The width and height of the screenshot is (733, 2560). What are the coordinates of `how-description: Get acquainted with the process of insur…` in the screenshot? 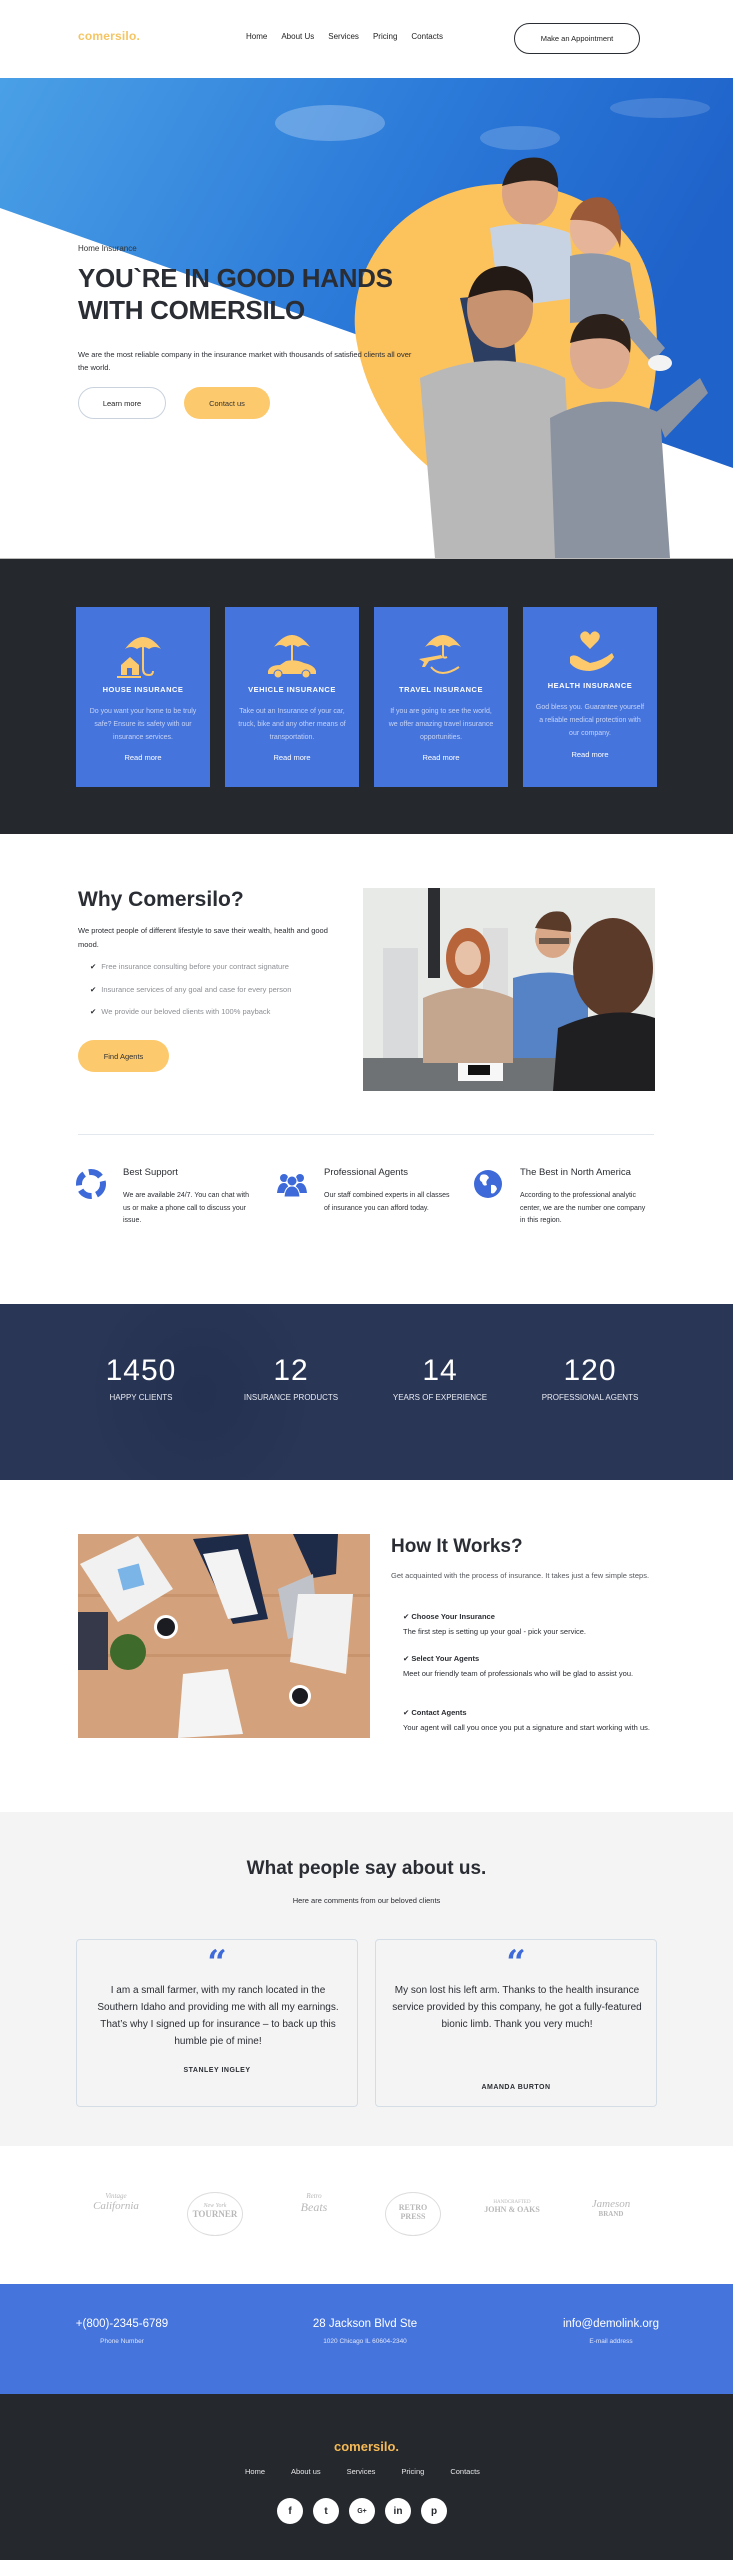 It's located at (520, 1575).